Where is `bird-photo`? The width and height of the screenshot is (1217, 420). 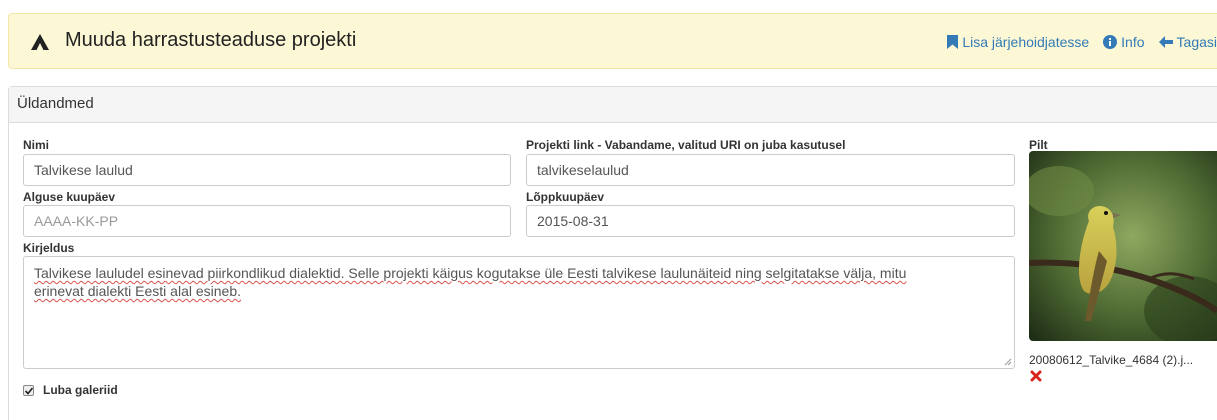 bird-photo is located at coordinates (1123, 246).